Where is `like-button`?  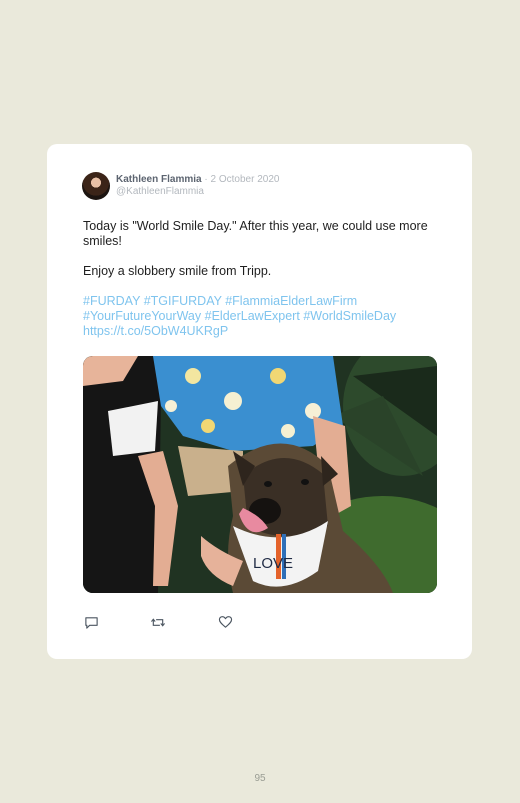
like-button is located at coordinates (225, 622).